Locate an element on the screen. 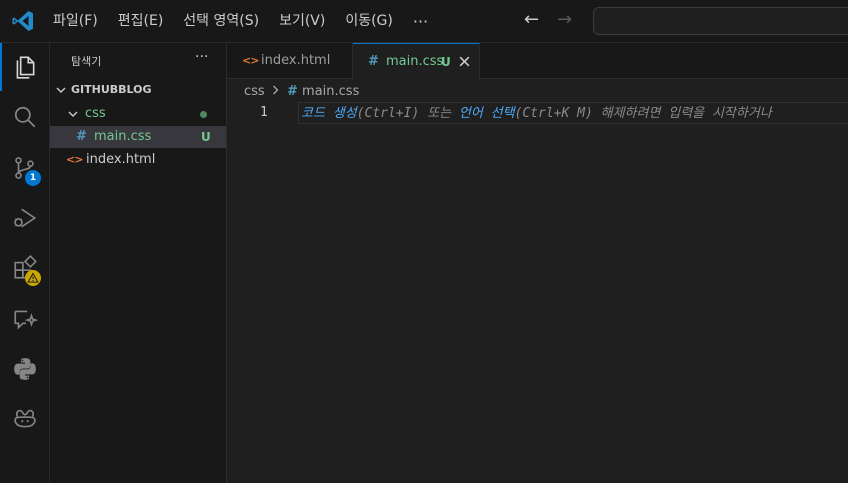  hint-text: (Ctrl+I) 또는 is located at coordinates (407, 113).